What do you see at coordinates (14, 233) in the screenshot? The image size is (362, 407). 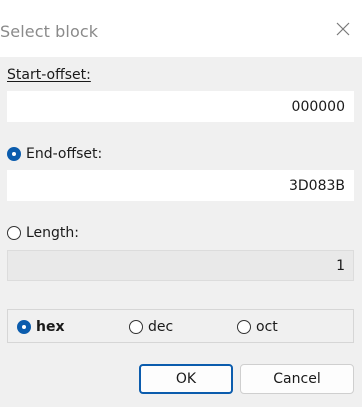 I see `length-radio-indicator` at bounding box center [14, 233].